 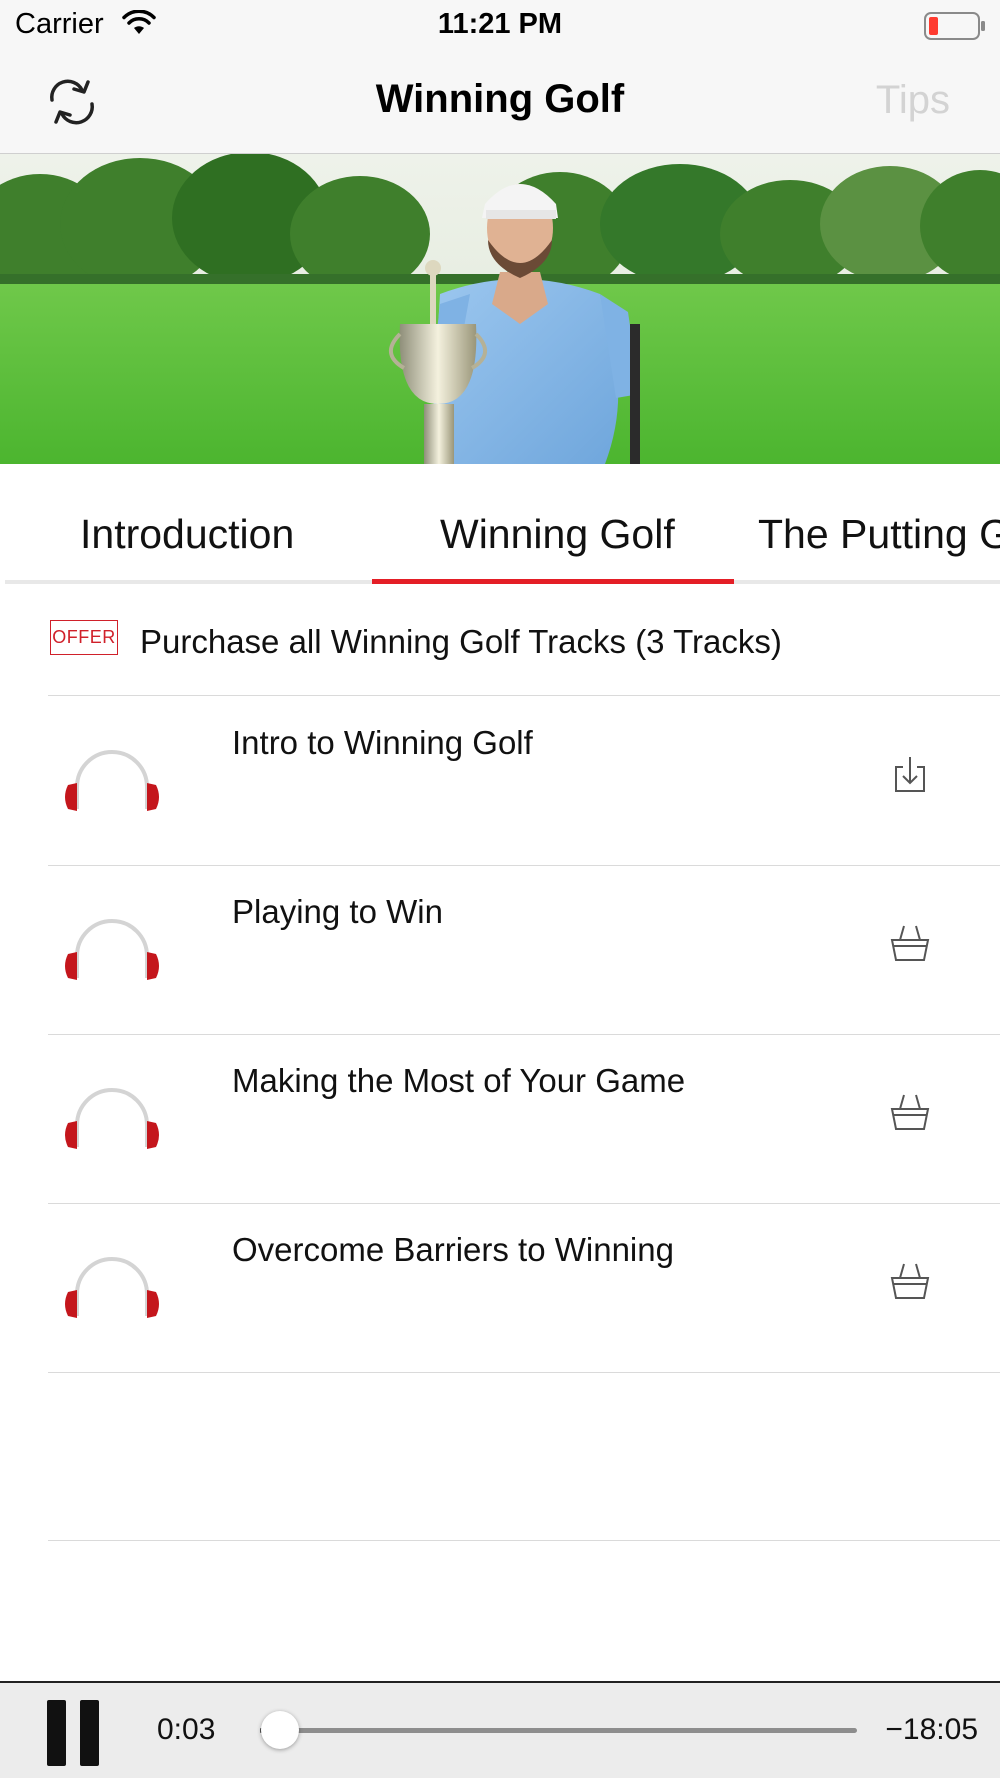 What do you see at coordinates (337, 911) in the screenshot?
I see `track-title: Playing to Win` at bounding box center [337, 911].